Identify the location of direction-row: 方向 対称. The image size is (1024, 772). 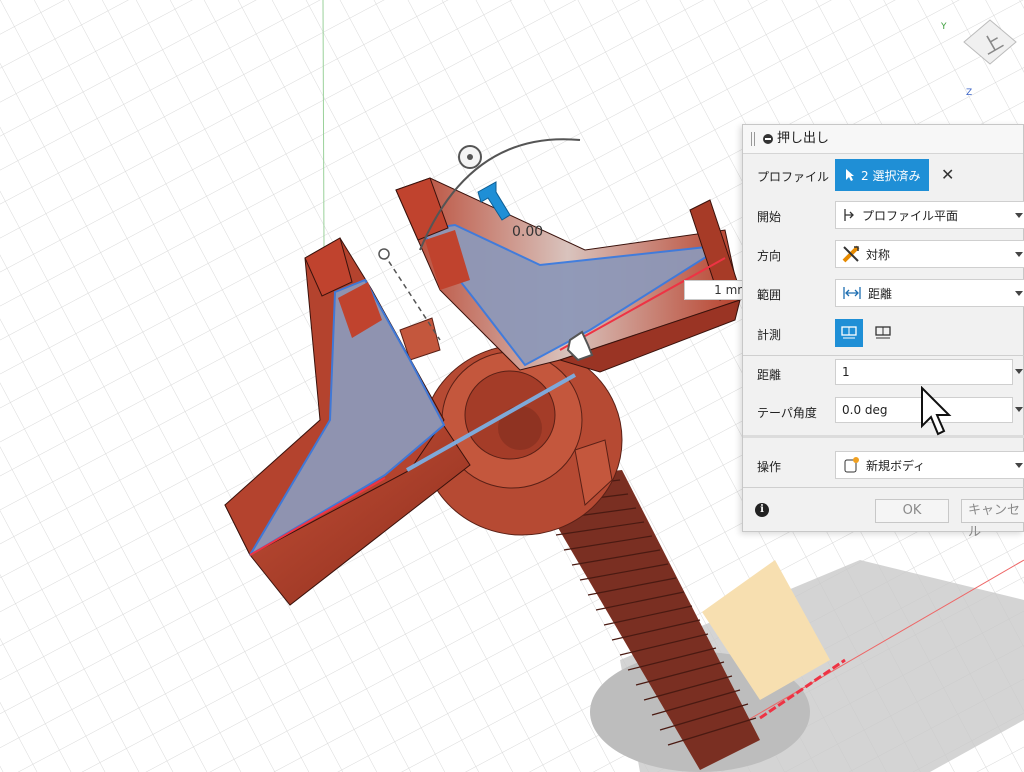
(883, 254).